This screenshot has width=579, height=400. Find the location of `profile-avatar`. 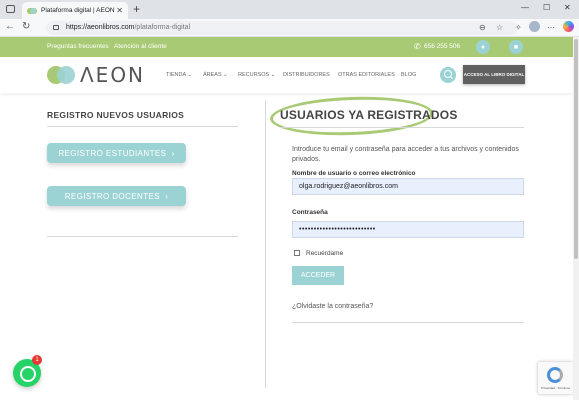

profile-avatar is located at coordinates (534, 26).